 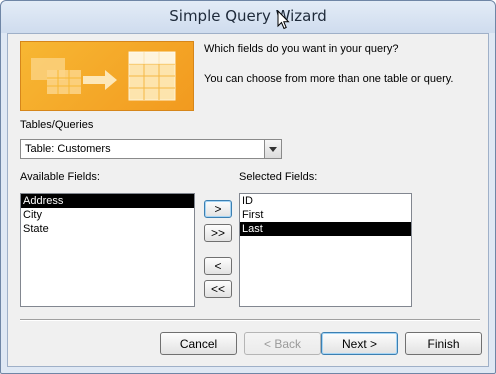 What do you see at coordinates (325, 250) in the screenshot?
I see `selected-fields-list: ID First Last` at bounding box center [325, 250].